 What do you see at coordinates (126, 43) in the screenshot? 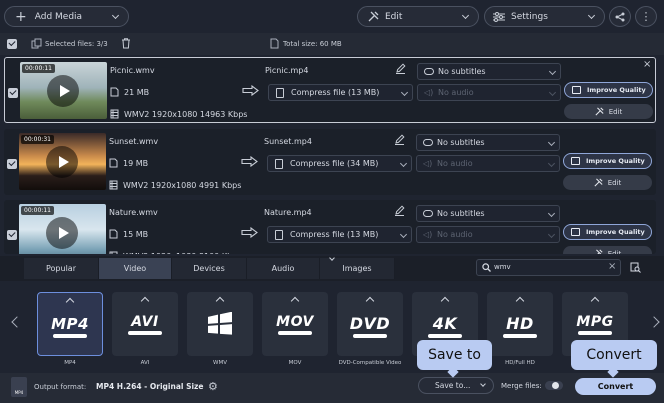
I see `trash-icon` at bounding box center [126, 43].